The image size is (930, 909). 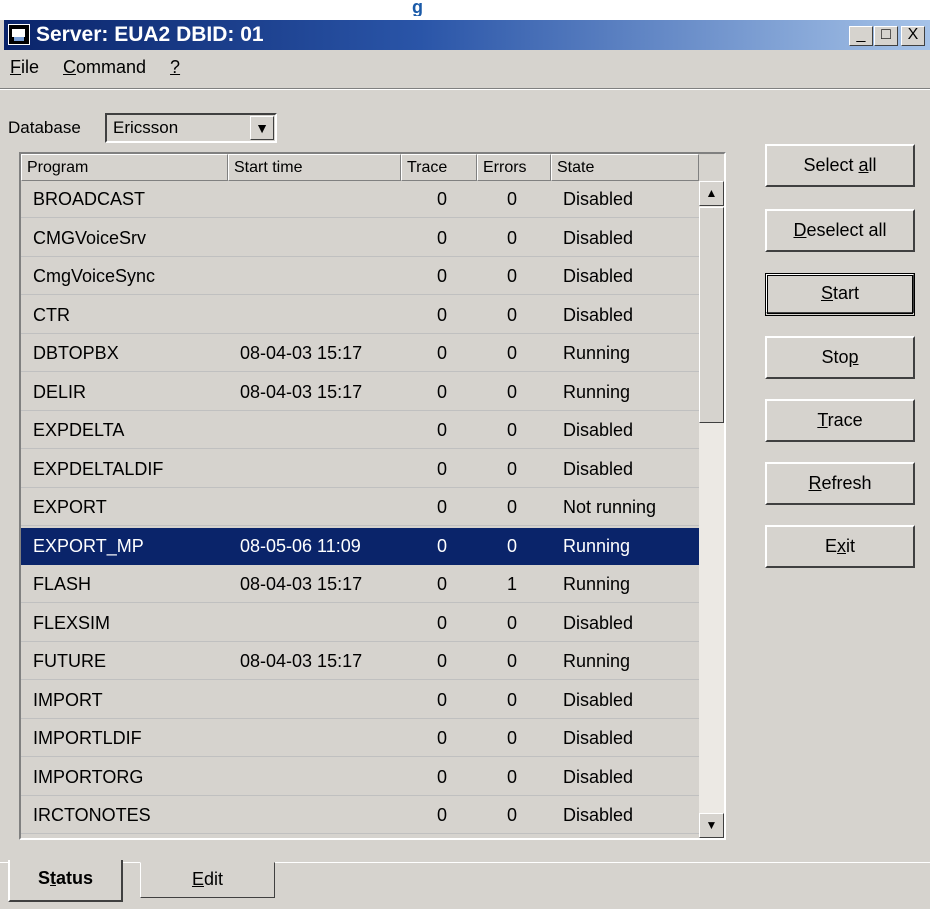 I want to click on table-row: DELIR 08-04-03 15:17 0 0 Running, so click(x=360, y=392).